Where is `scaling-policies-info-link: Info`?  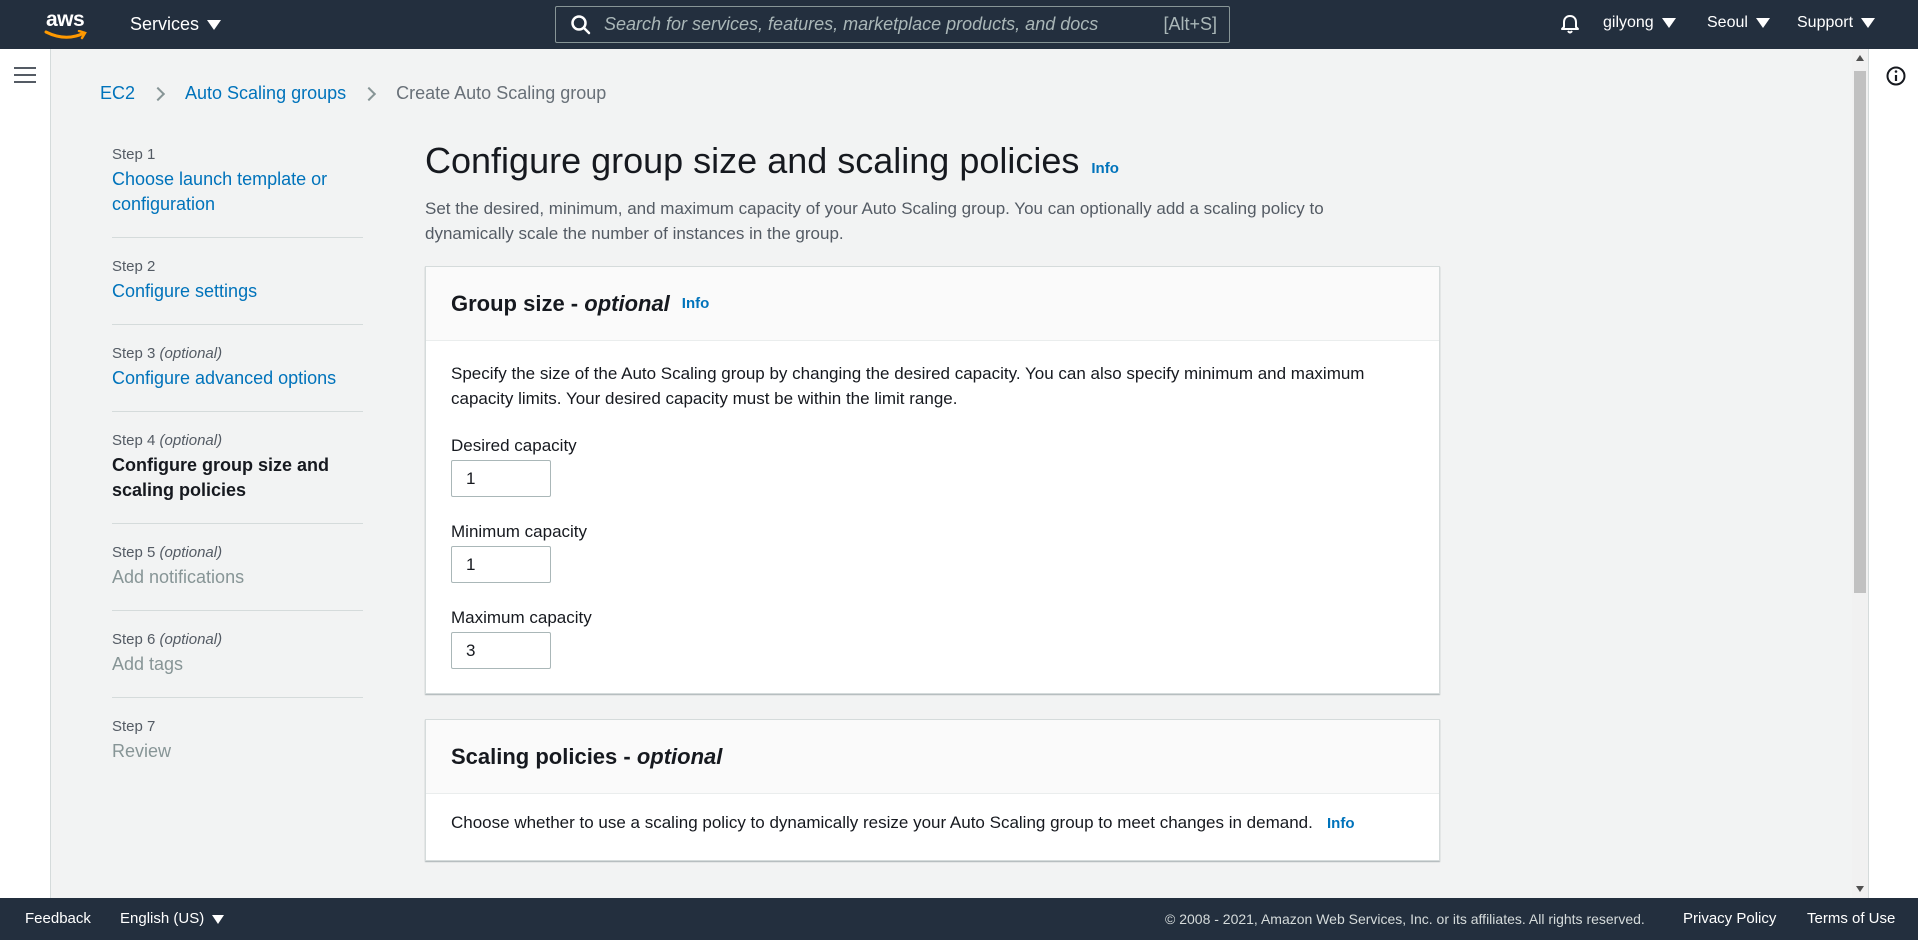 scaling-policies-info-link: Info is located at coordinates (1341, 823).